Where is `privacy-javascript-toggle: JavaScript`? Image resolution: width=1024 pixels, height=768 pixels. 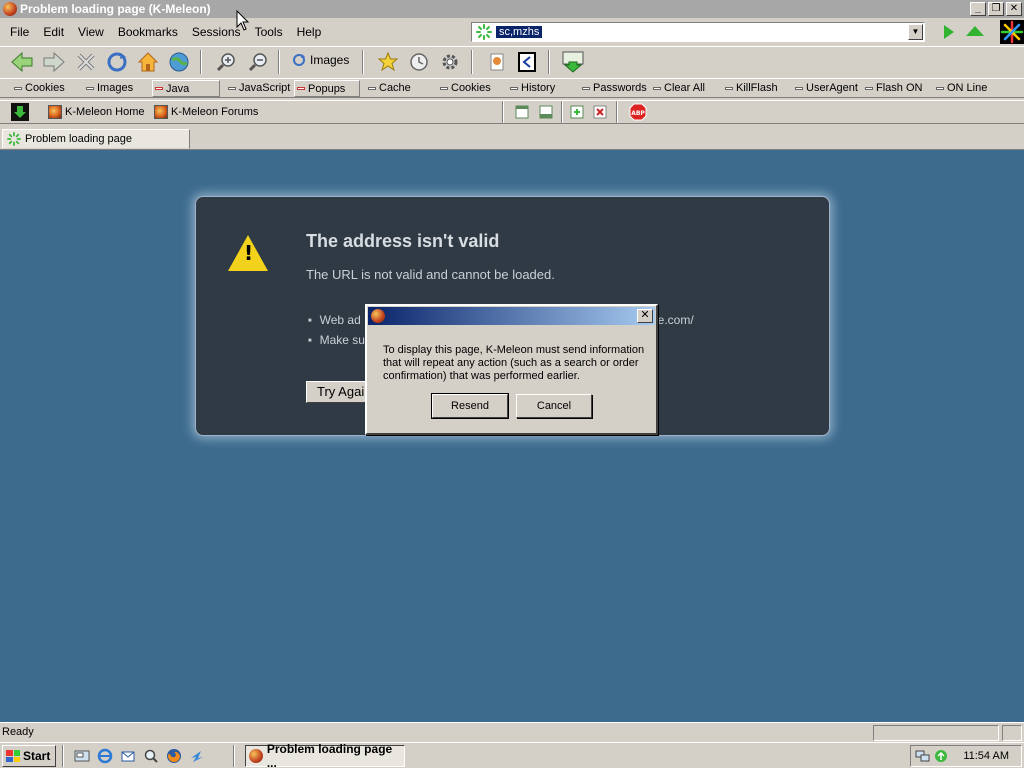 privacy-javascript-toggle: JavaScript is located at coordinates (259, 88).